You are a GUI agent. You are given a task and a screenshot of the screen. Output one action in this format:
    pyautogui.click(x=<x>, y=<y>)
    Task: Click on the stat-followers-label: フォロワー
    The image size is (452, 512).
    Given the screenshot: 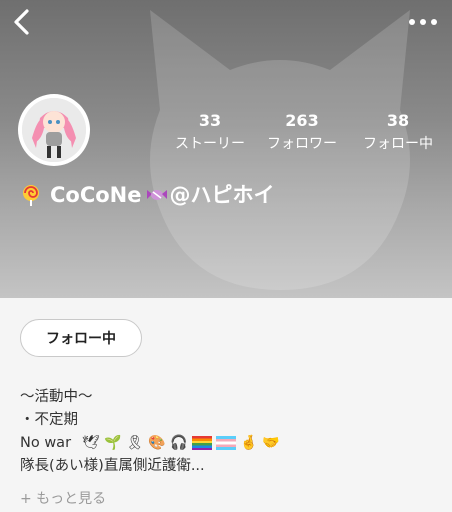 What is the action you would take?
    pyautogui.click(x=302, y=144)
    